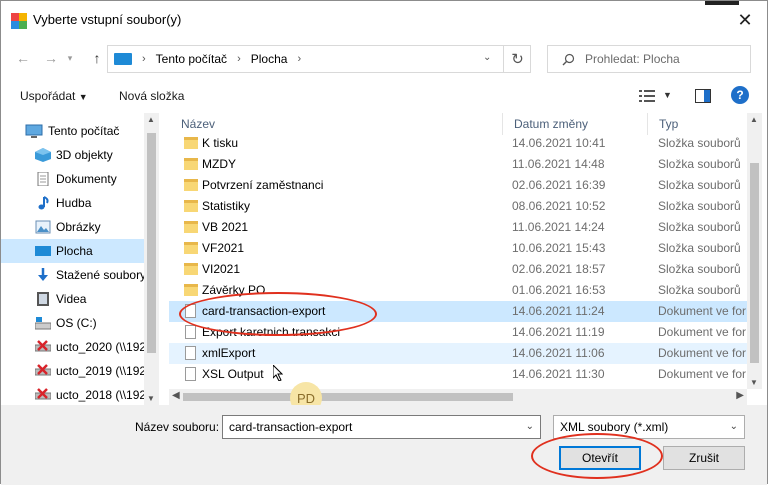 Image resolution: width=768 pixels, height=485 pixels. Describe the element at coordinates (72, 323) in the screenshot. I see `sidebar-item-drive-c: OS (C:)` at that location.